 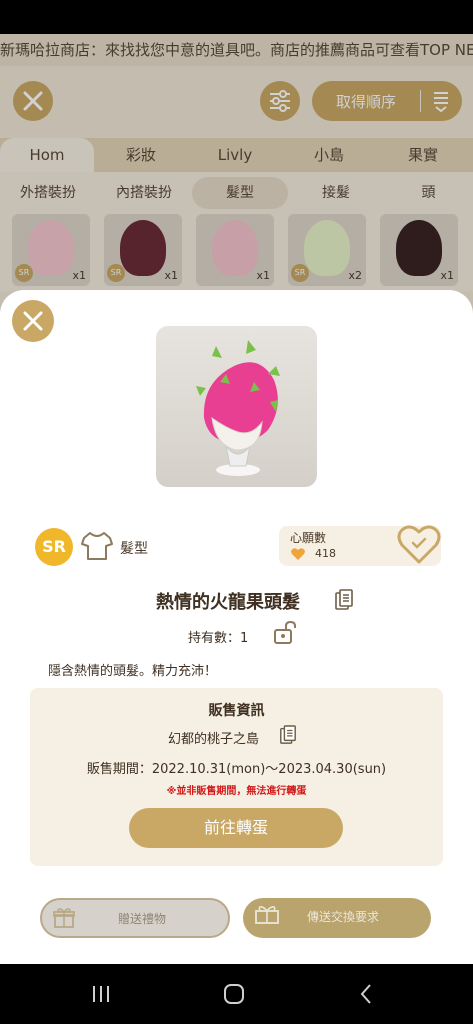 I want to click on status-bar, so click(x=236, y=17).